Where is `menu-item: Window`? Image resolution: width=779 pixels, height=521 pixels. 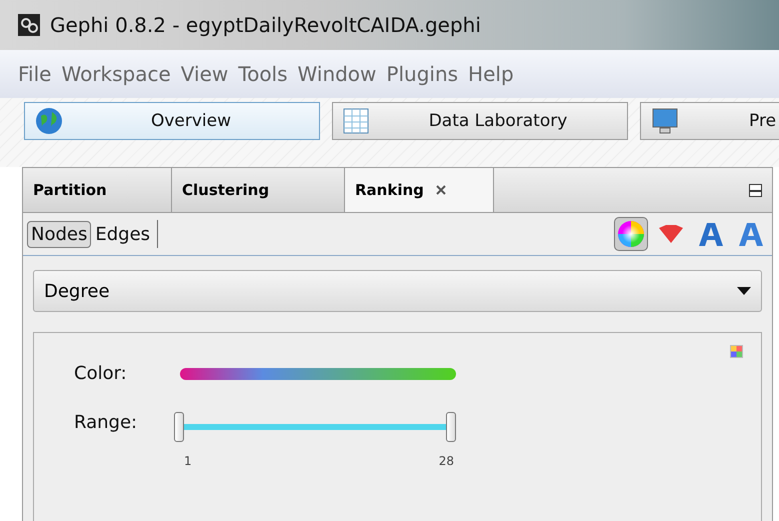
menu-item: Window is located at coordinates (337, 74).